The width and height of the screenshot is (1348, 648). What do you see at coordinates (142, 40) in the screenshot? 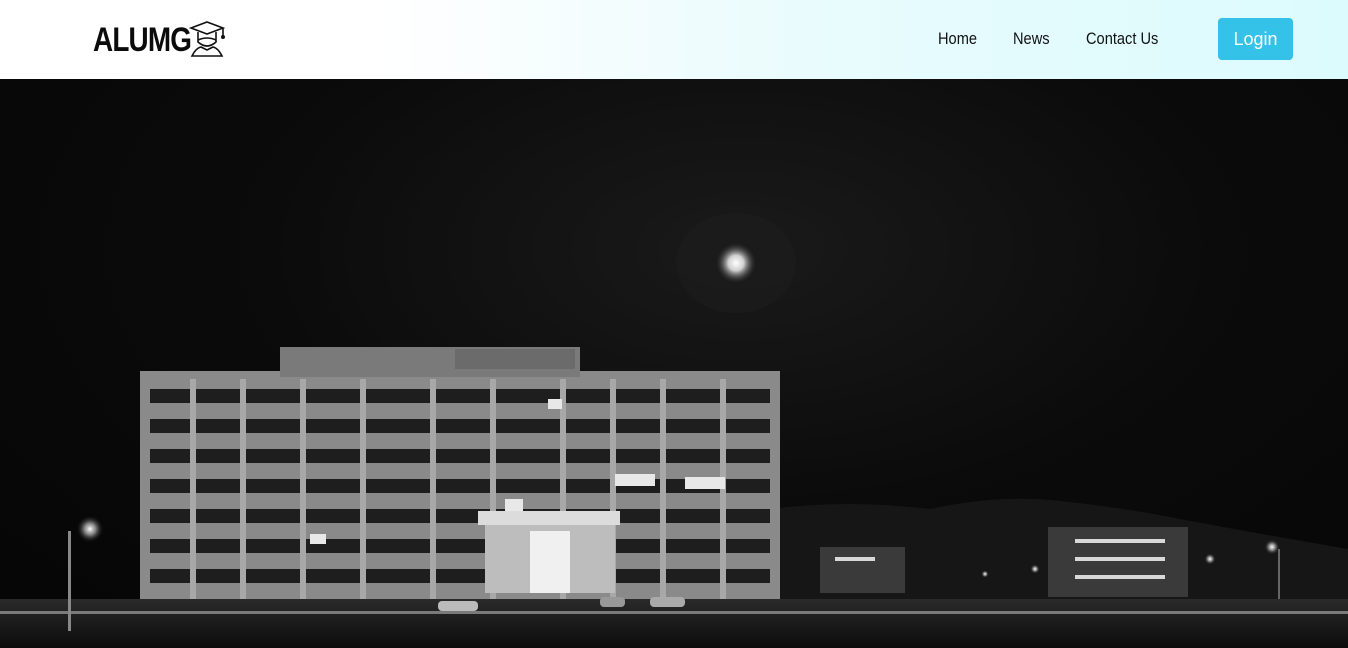
I see `logo-text: ALUMG` at bounding box center [142, 40].